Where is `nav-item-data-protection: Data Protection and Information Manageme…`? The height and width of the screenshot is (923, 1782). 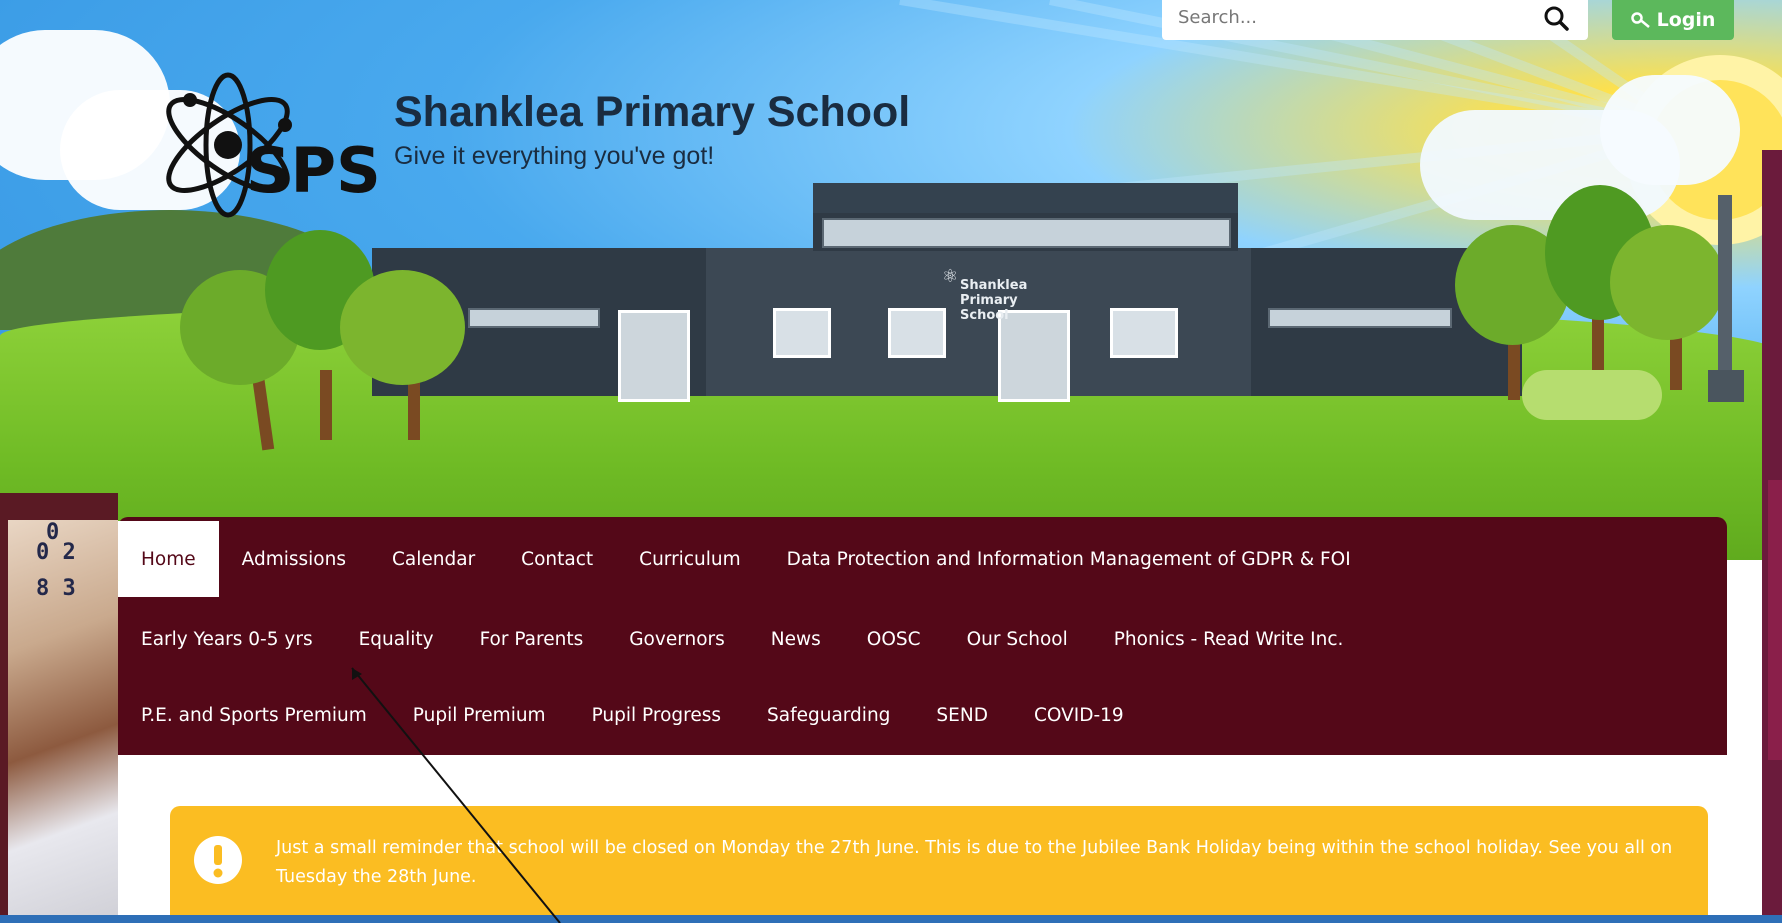
nav-item-data-protection: Data Protection and Information Manageme… is located at coordinates (1069, 559).